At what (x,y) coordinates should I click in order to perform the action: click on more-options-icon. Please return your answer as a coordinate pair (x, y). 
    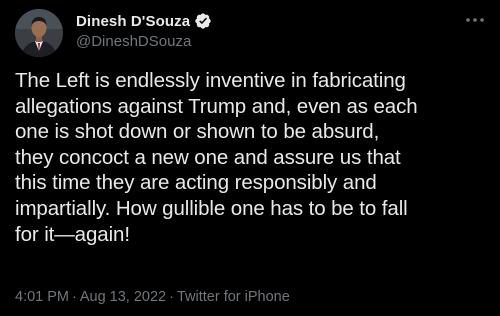
    Looking at the image, I should click on (475, 20).